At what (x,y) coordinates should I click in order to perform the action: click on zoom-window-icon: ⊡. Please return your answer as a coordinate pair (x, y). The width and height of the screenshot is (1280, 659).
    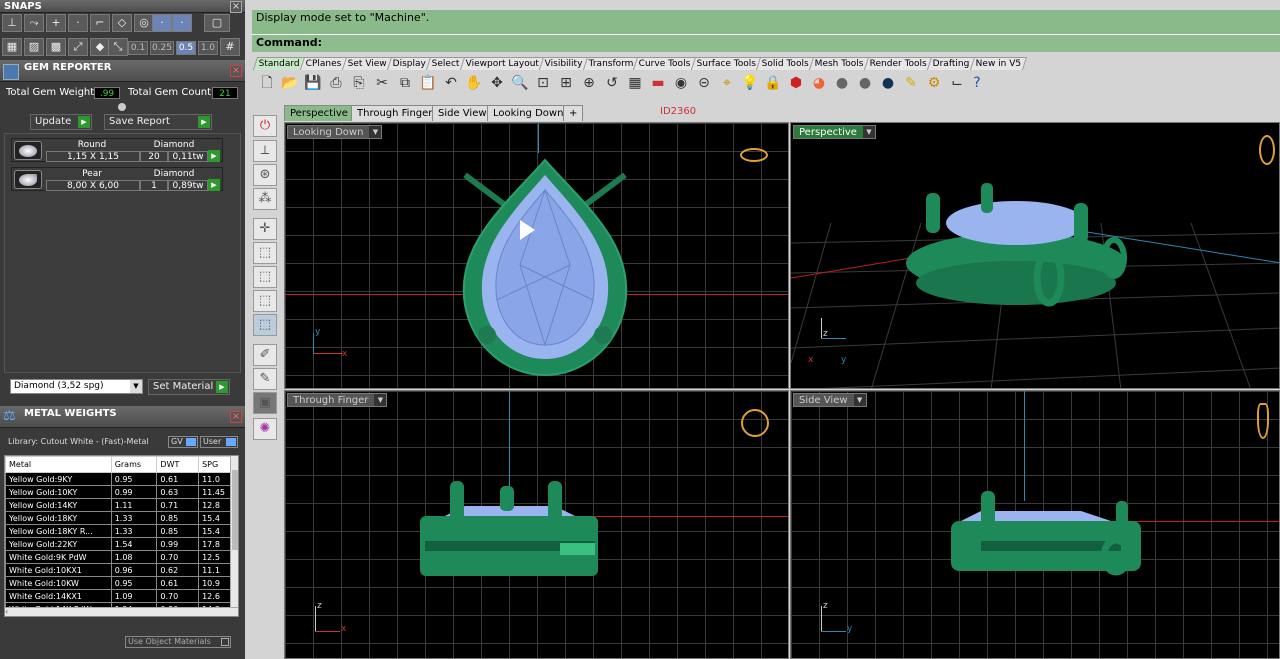
    Looking at the image, I should click on (543, 83).